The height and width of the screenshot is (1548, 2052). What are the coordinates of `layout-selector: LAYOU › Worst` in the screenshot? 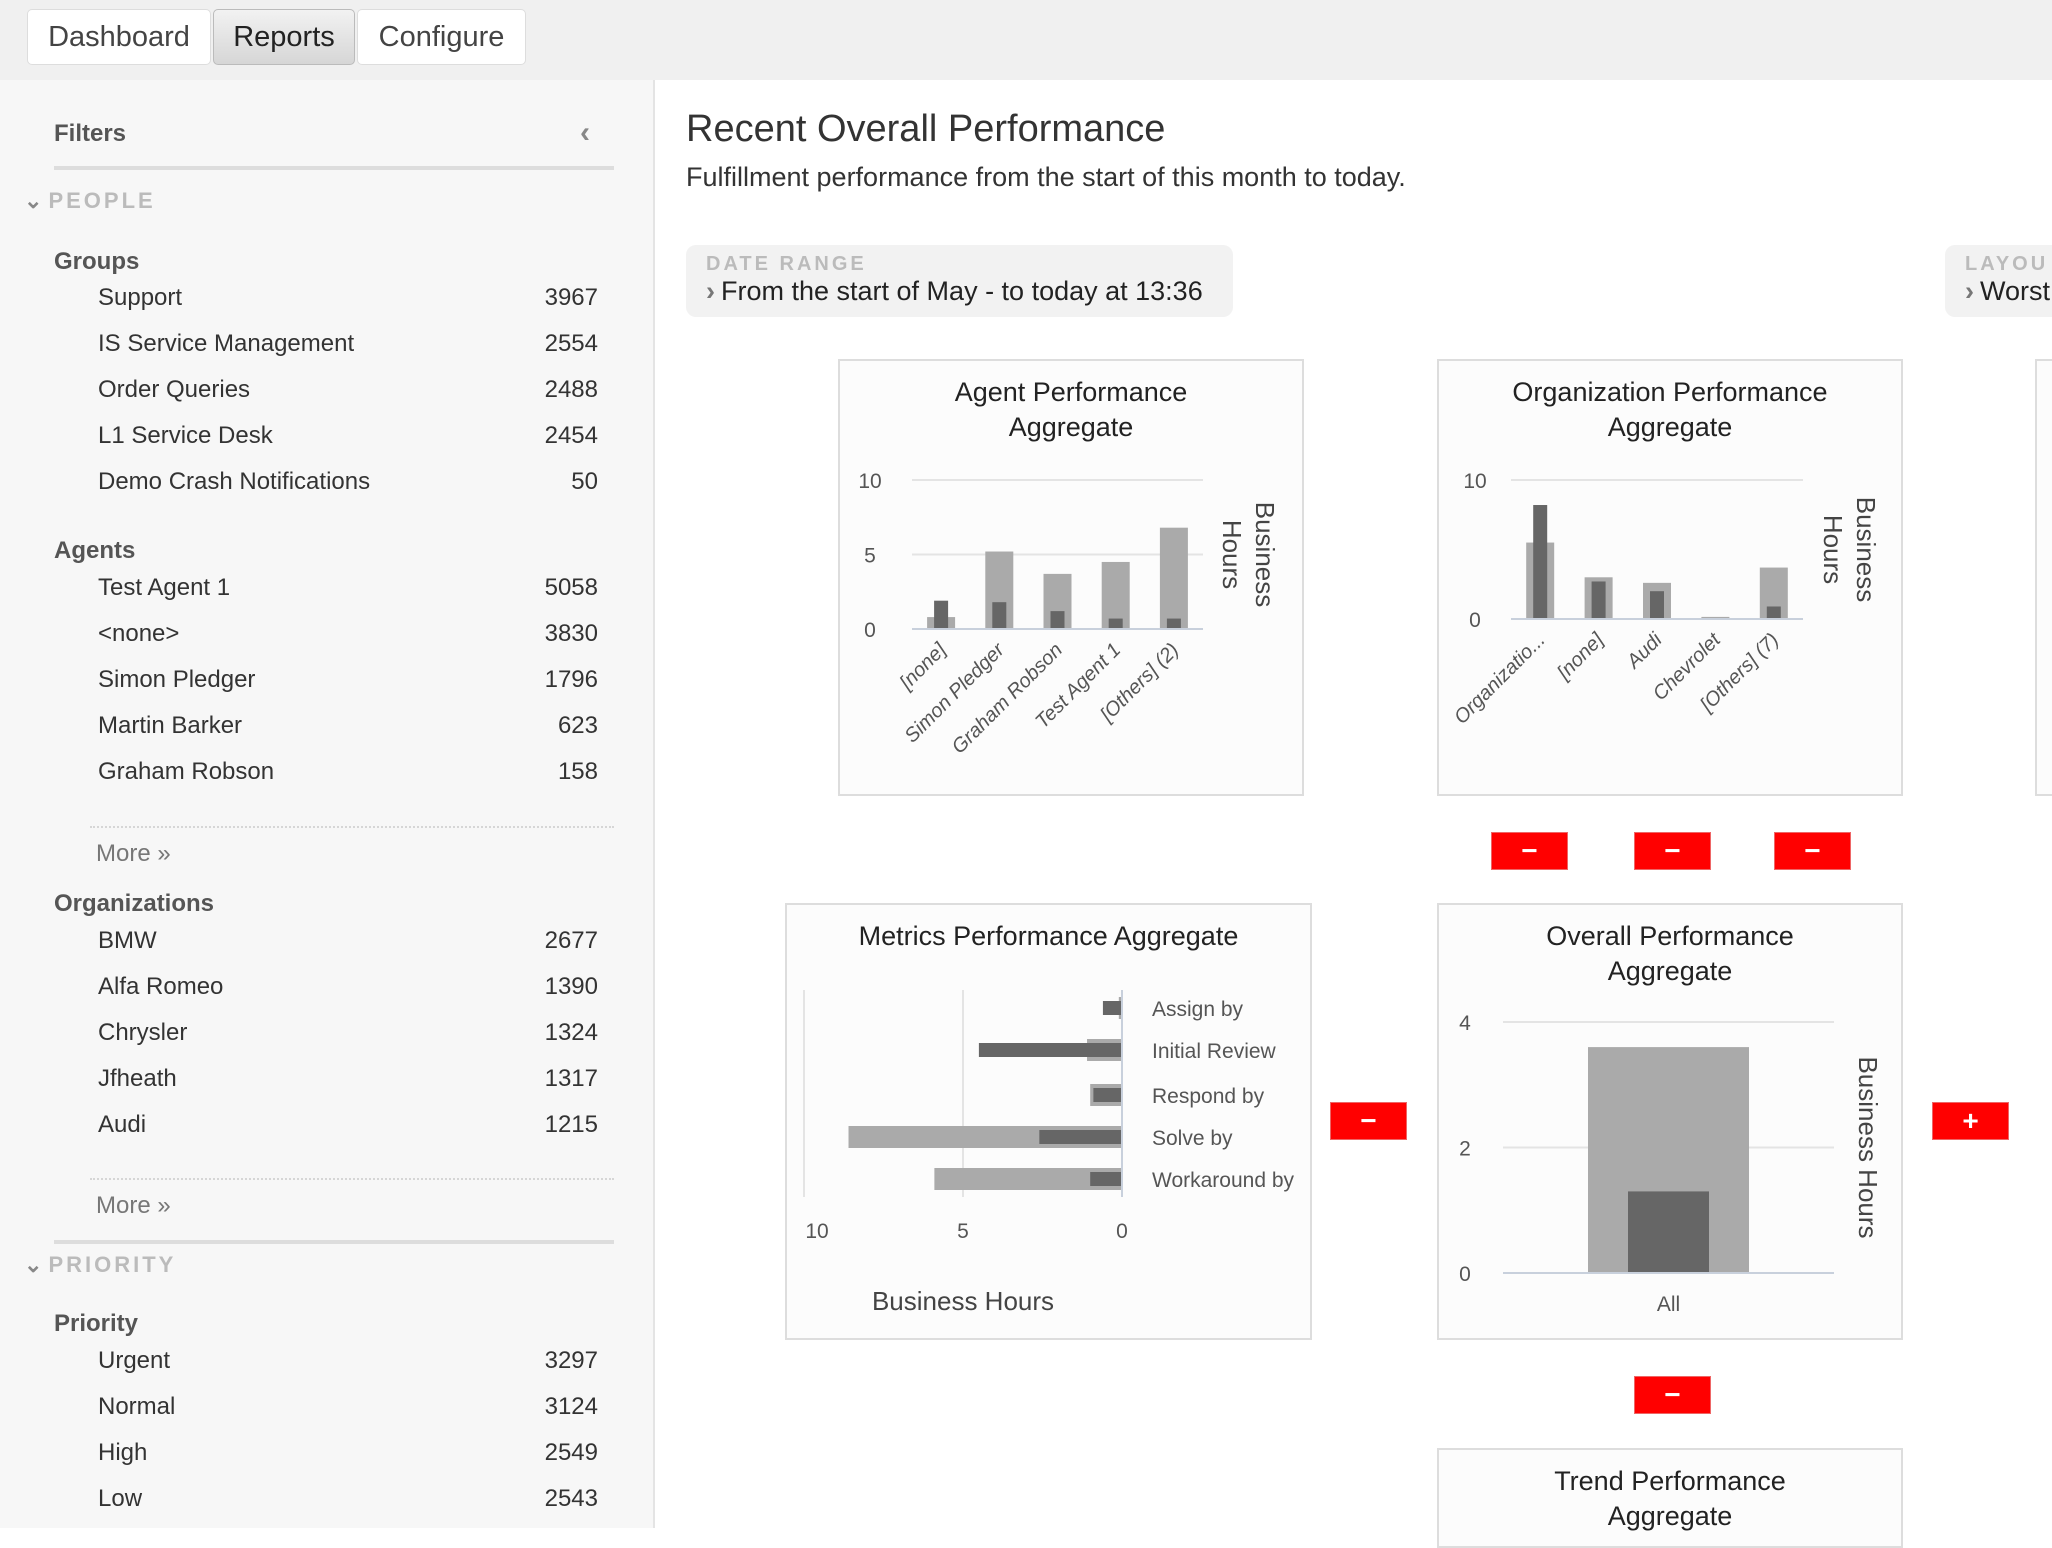 It's located at (1998, 281).